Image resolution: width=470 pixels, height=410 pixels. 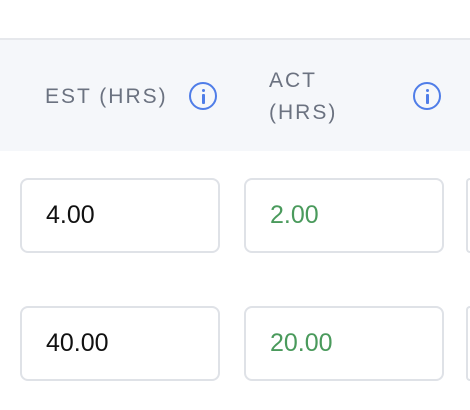 I want to click on est-hrs-column-header: EST (HRS), so click(x=106, y=96).